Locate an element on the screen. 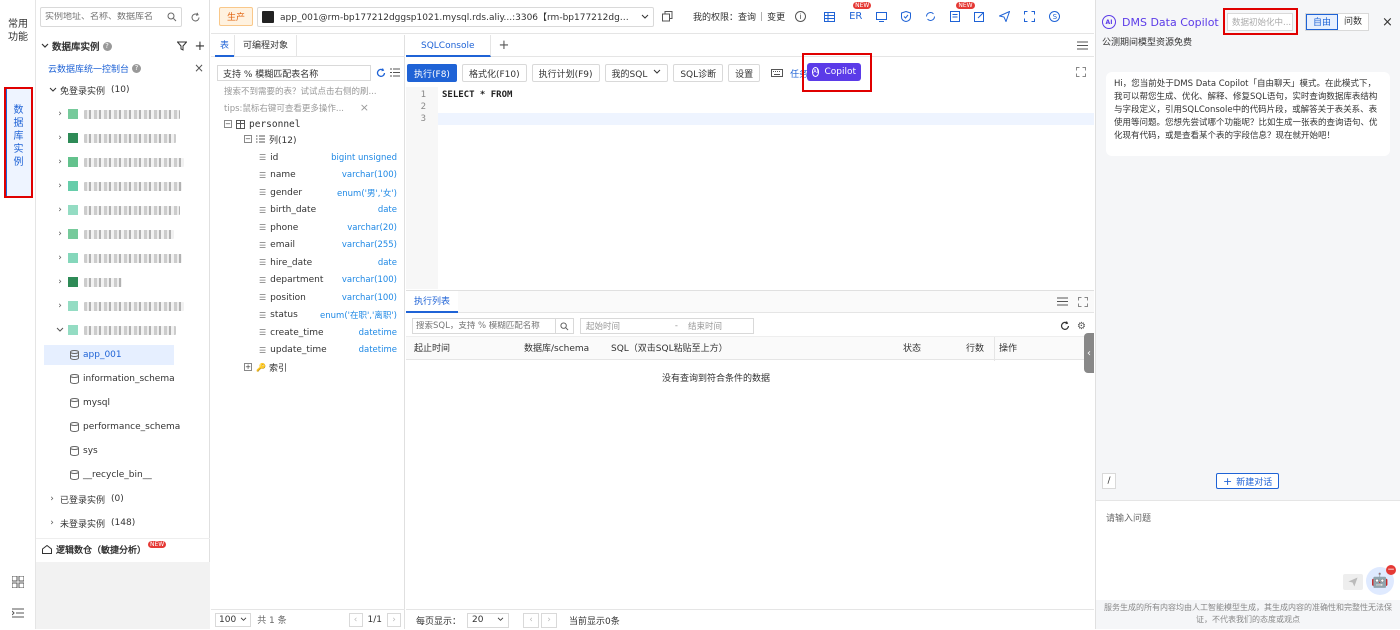  chevron-down-icon is located at coordinates (45, 46).